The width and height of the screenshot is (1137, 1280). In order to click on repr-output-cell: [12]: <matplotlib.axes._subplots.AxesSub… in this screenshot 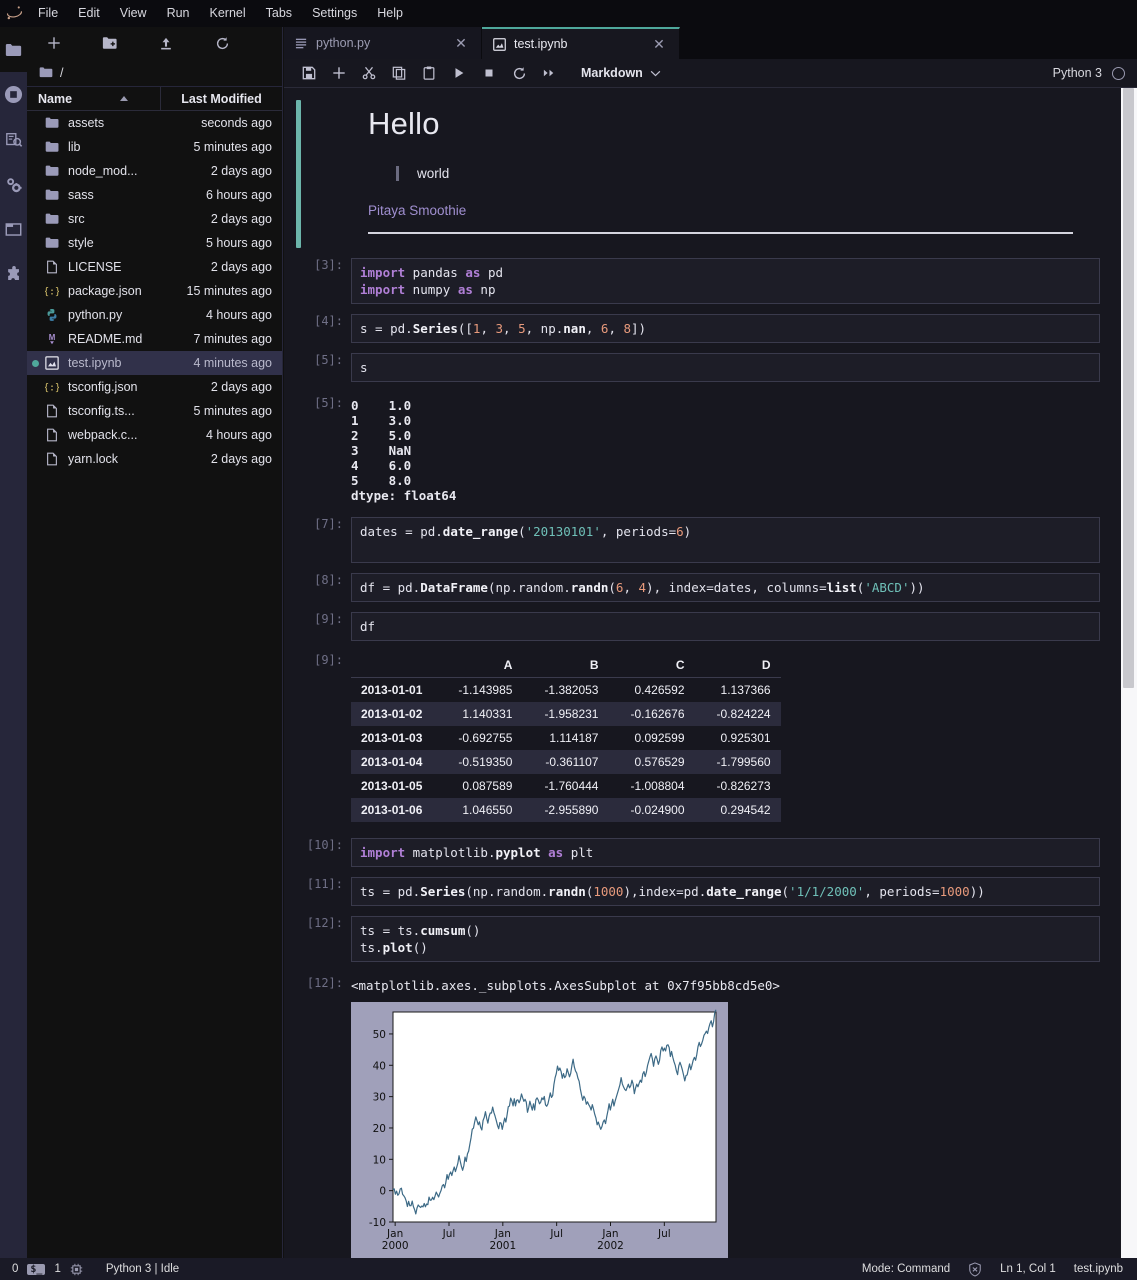, I will do `click(703, 984)`.